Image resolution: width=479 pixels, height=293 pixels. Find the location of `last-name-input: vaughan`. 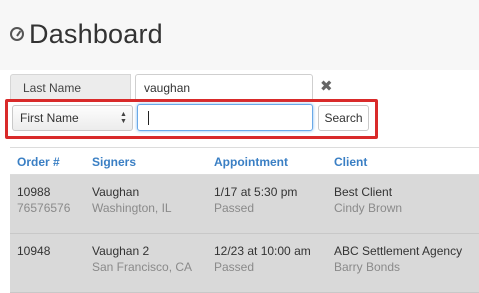

last-name-input: vaughan is located at coordinates (224, 88).